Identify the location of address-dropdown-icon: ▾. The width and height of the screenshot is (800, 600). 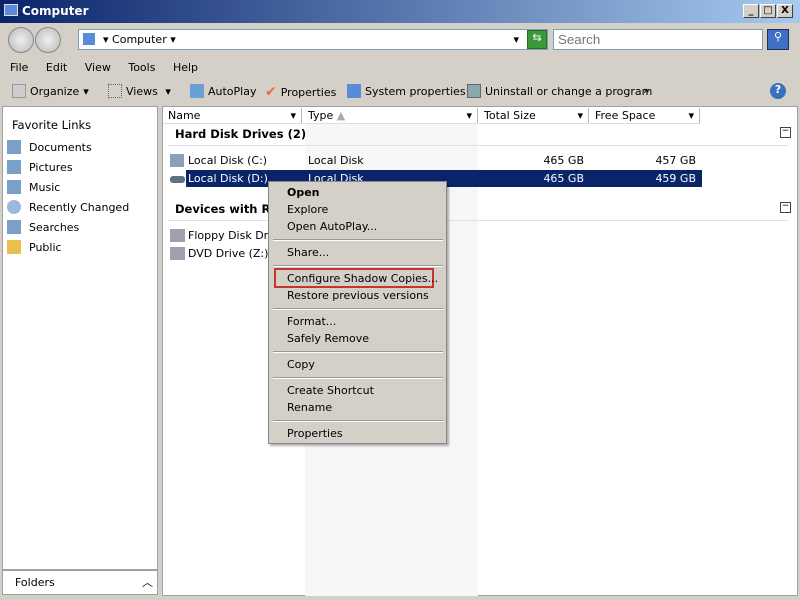
(516, 39).